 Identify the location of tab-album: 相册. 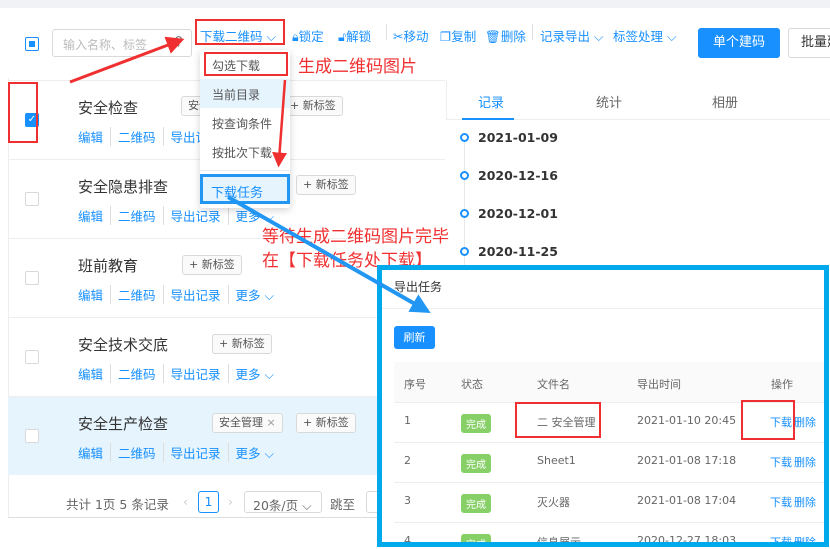
(725, 101).